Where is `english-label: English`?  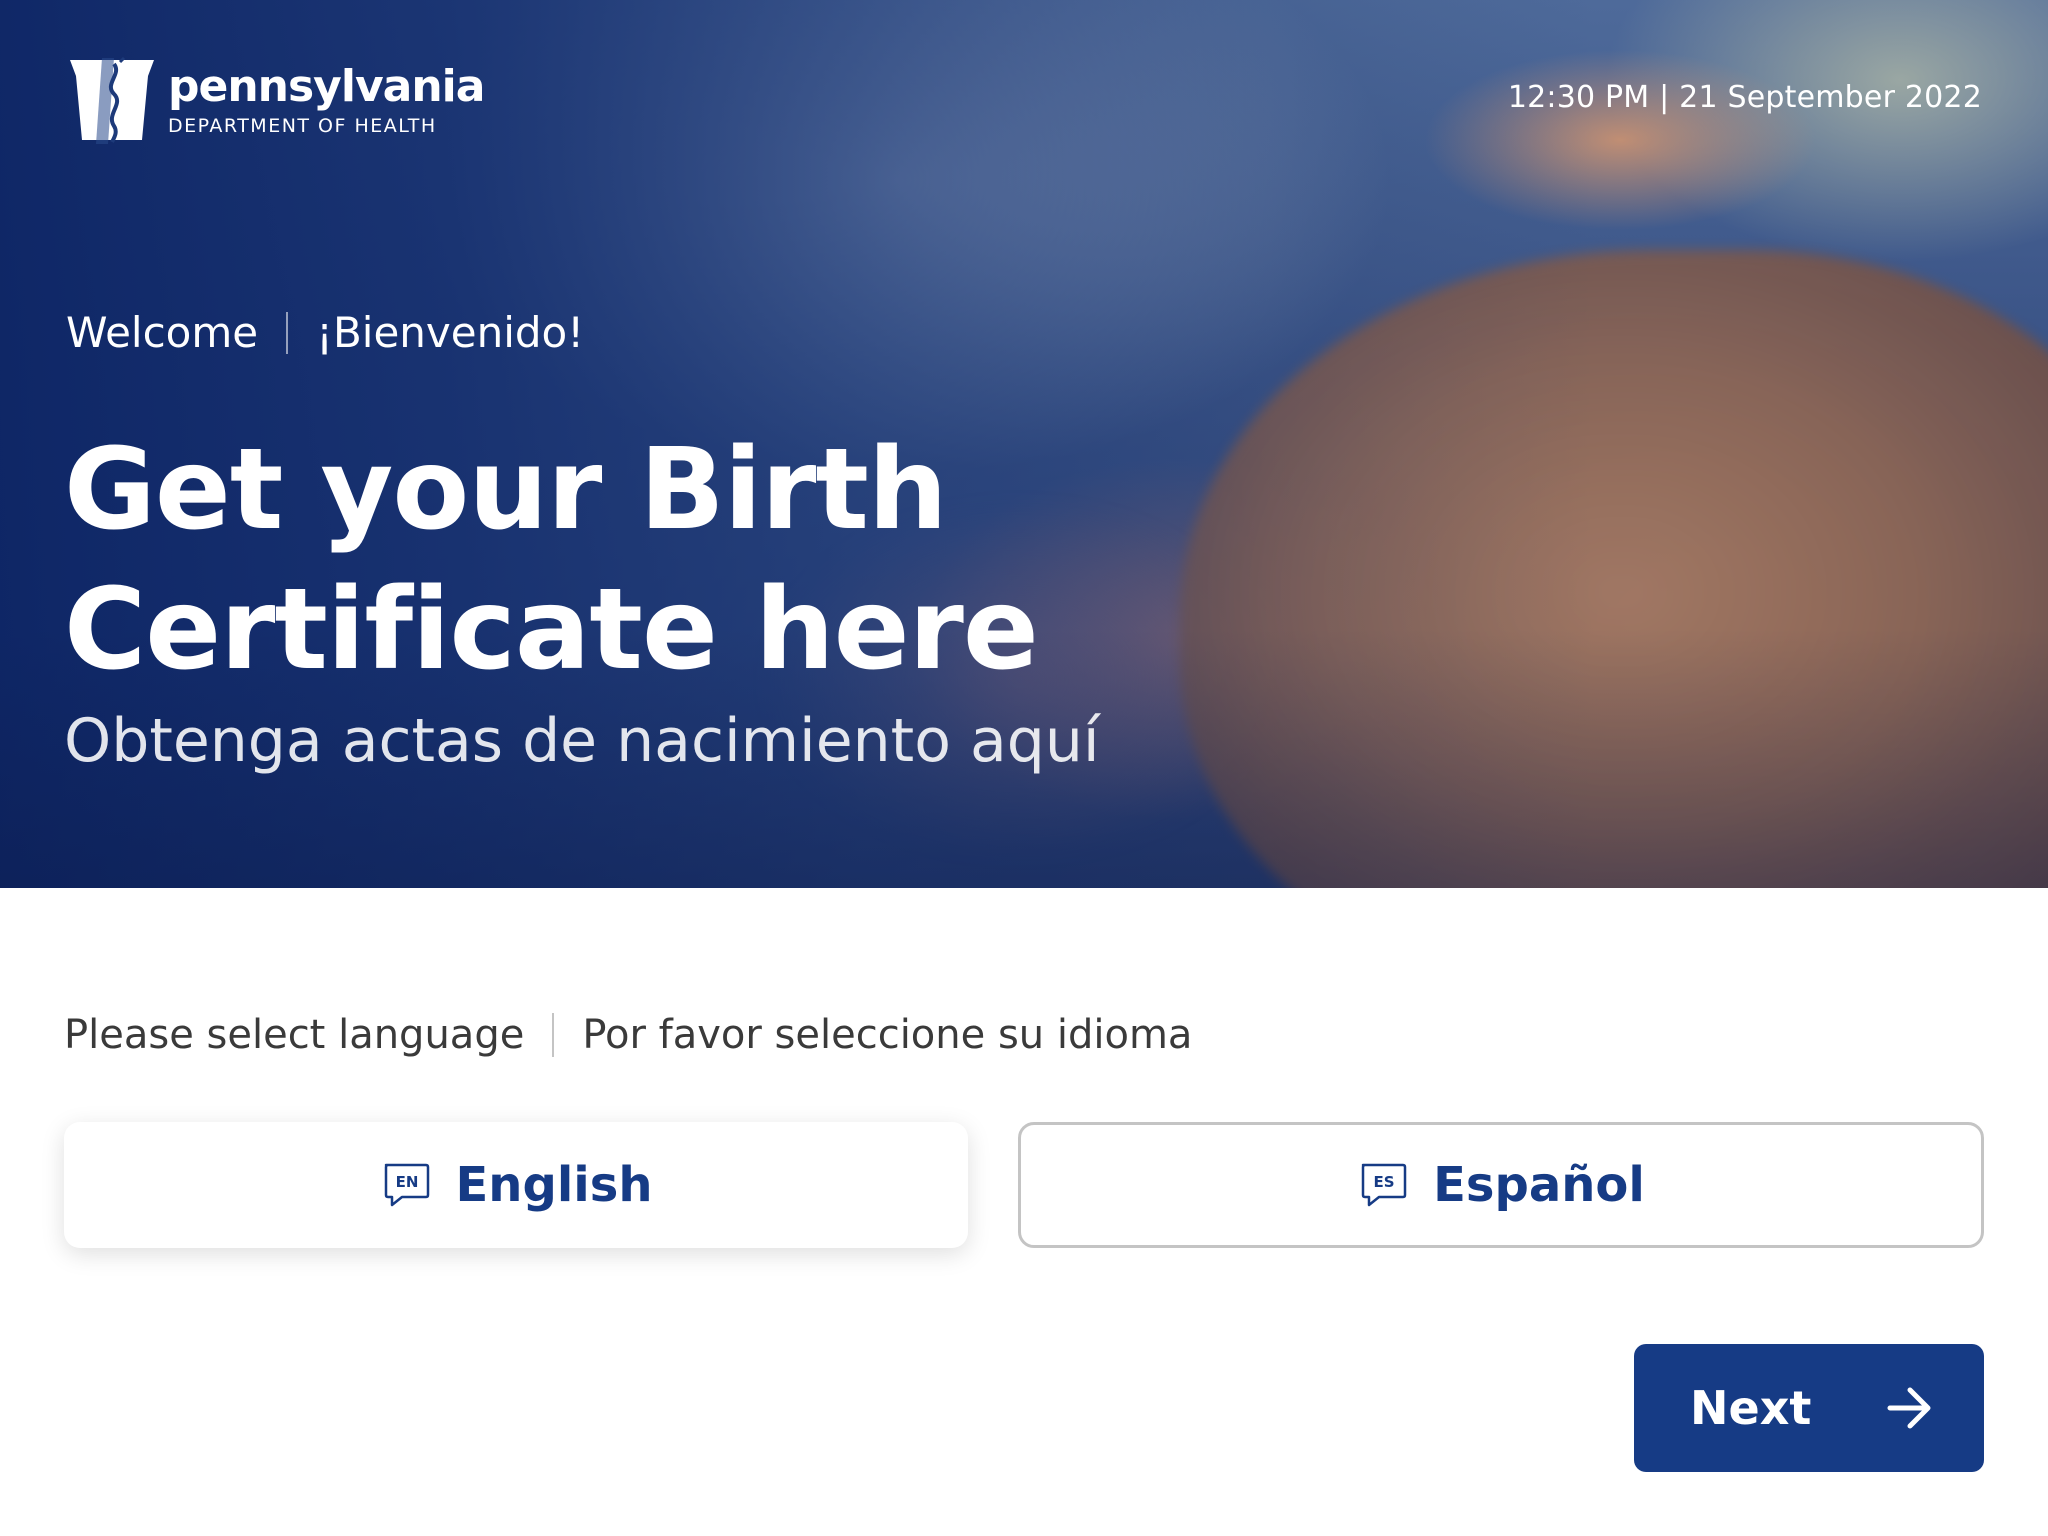
english-label: English is located at coordinates (554, 1185).